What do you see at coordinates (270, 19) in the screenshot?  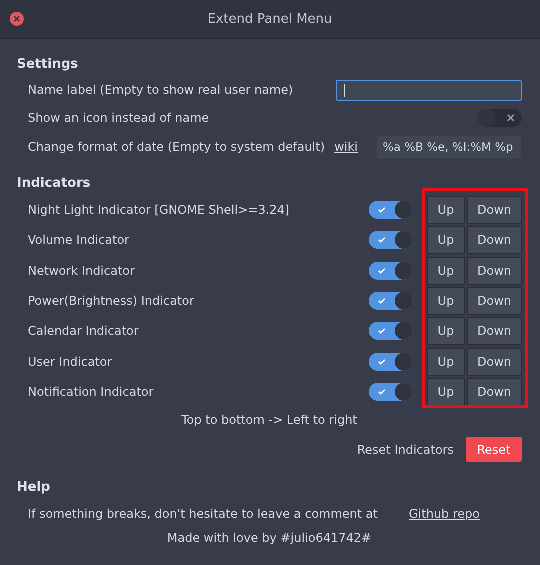 I see `window-title: Extend Panel Menu` at bounding box center [270, 19].